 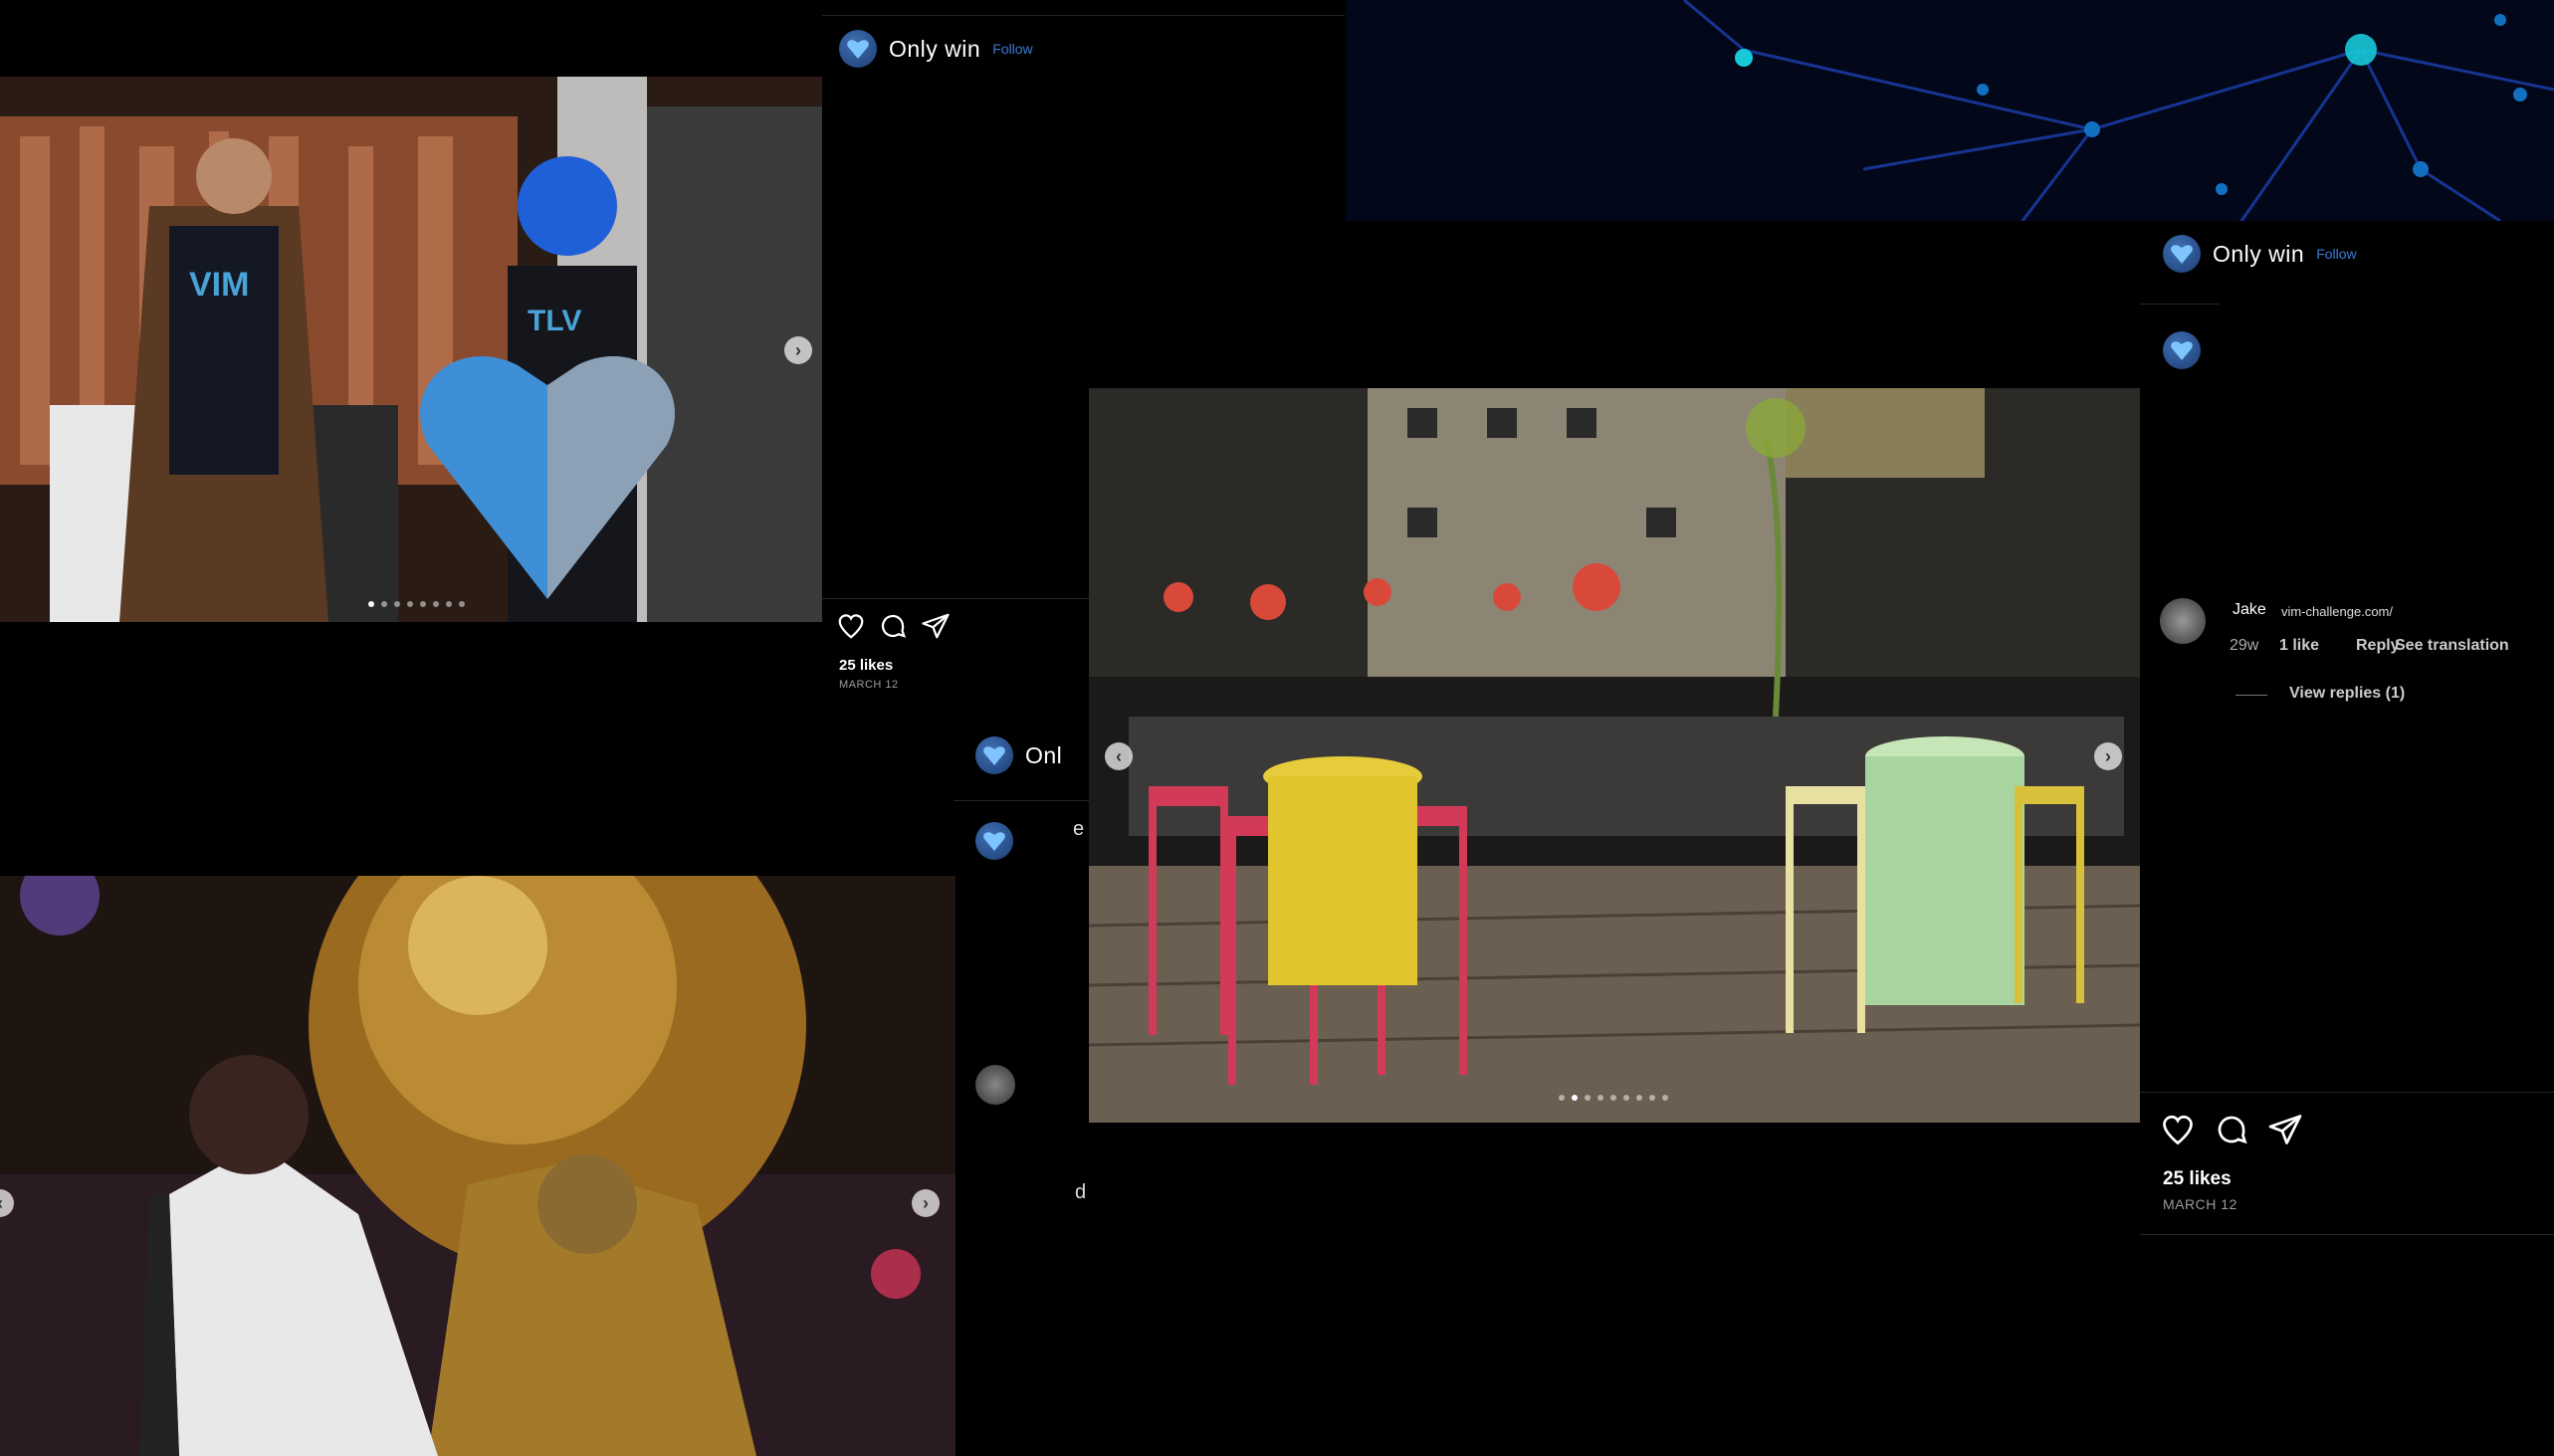 What do you see at coordinates (1119, 756) in the screenshot?
I see `prev-image-button: ‹` at bounding box center [1119, 756].